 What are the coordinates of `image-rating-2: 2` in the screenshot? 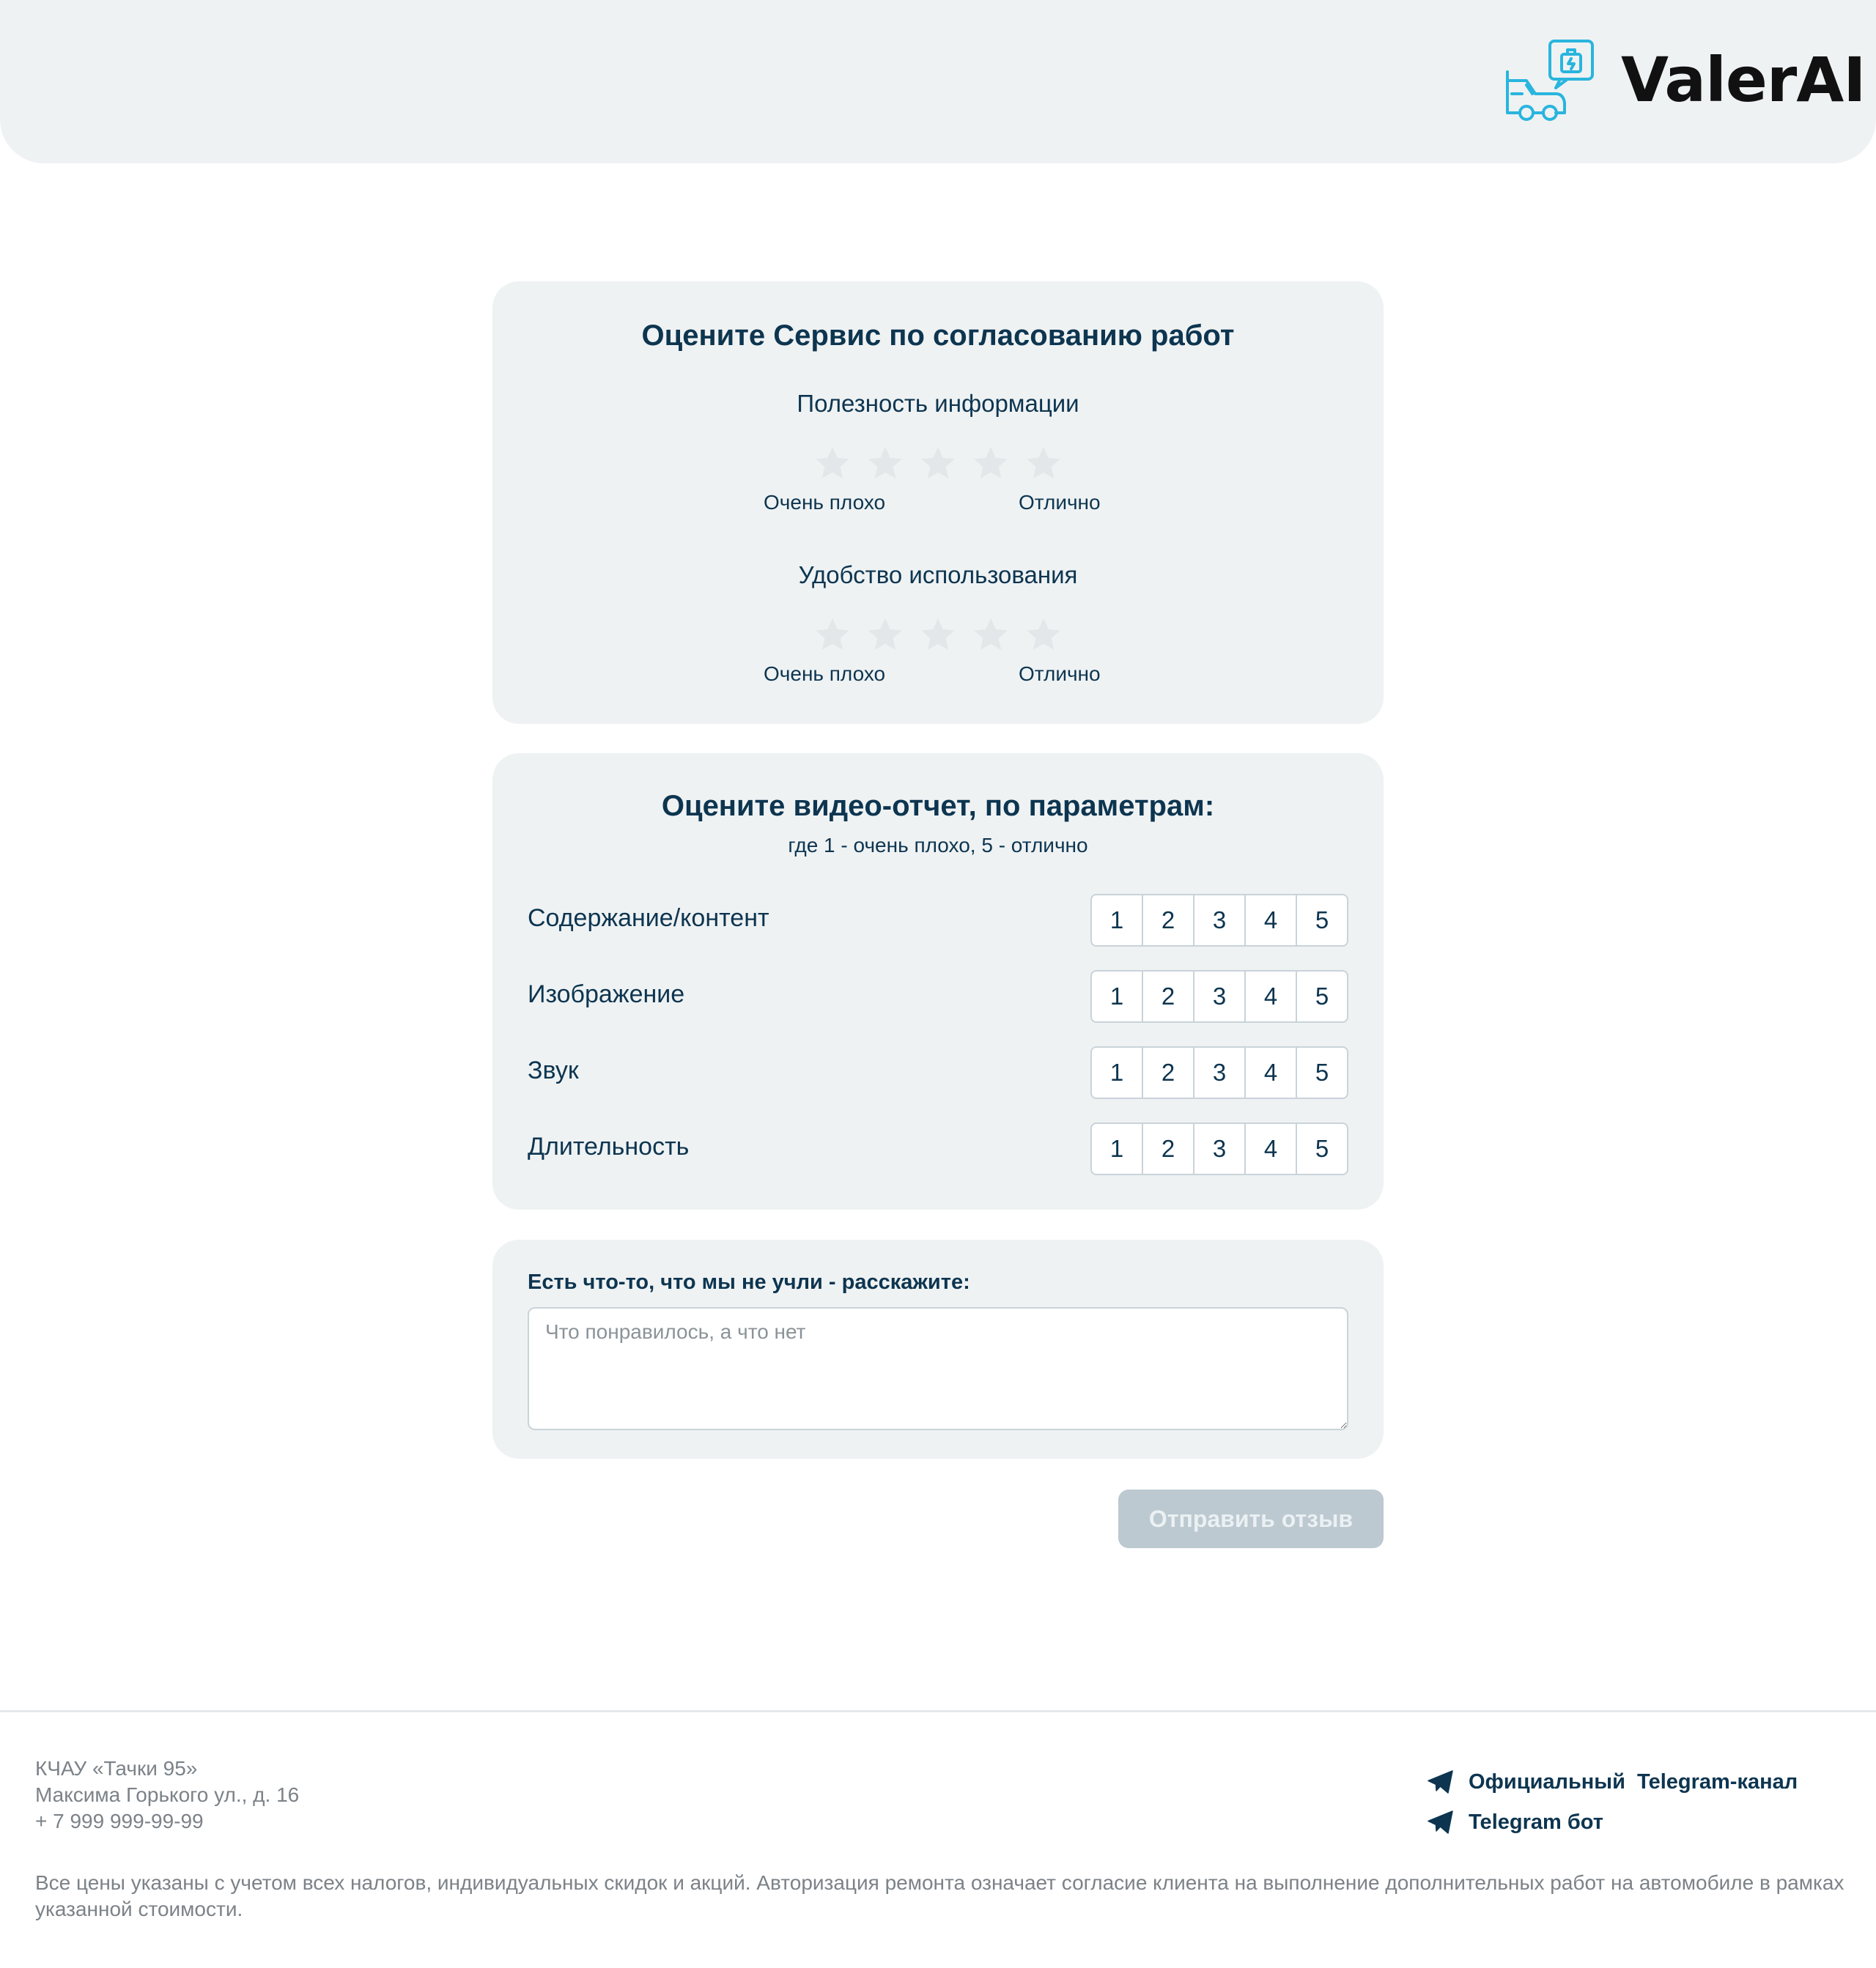 It's located at (1168, 996).